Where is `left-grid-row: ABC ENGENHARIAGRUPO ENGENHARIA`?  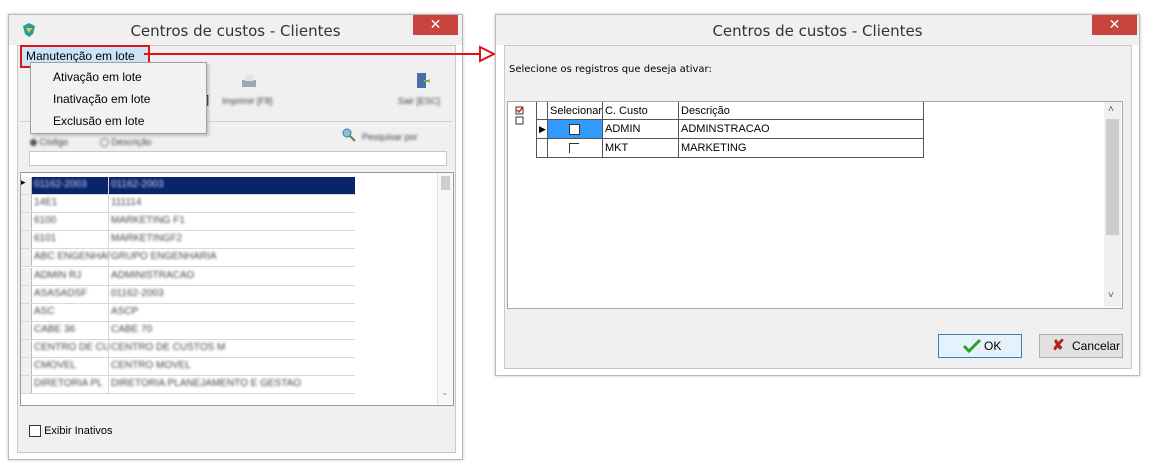 left-grid-row: ABC ENGENHARIAGRUPO ENGENHARIA is located at coordinates (188, 258).